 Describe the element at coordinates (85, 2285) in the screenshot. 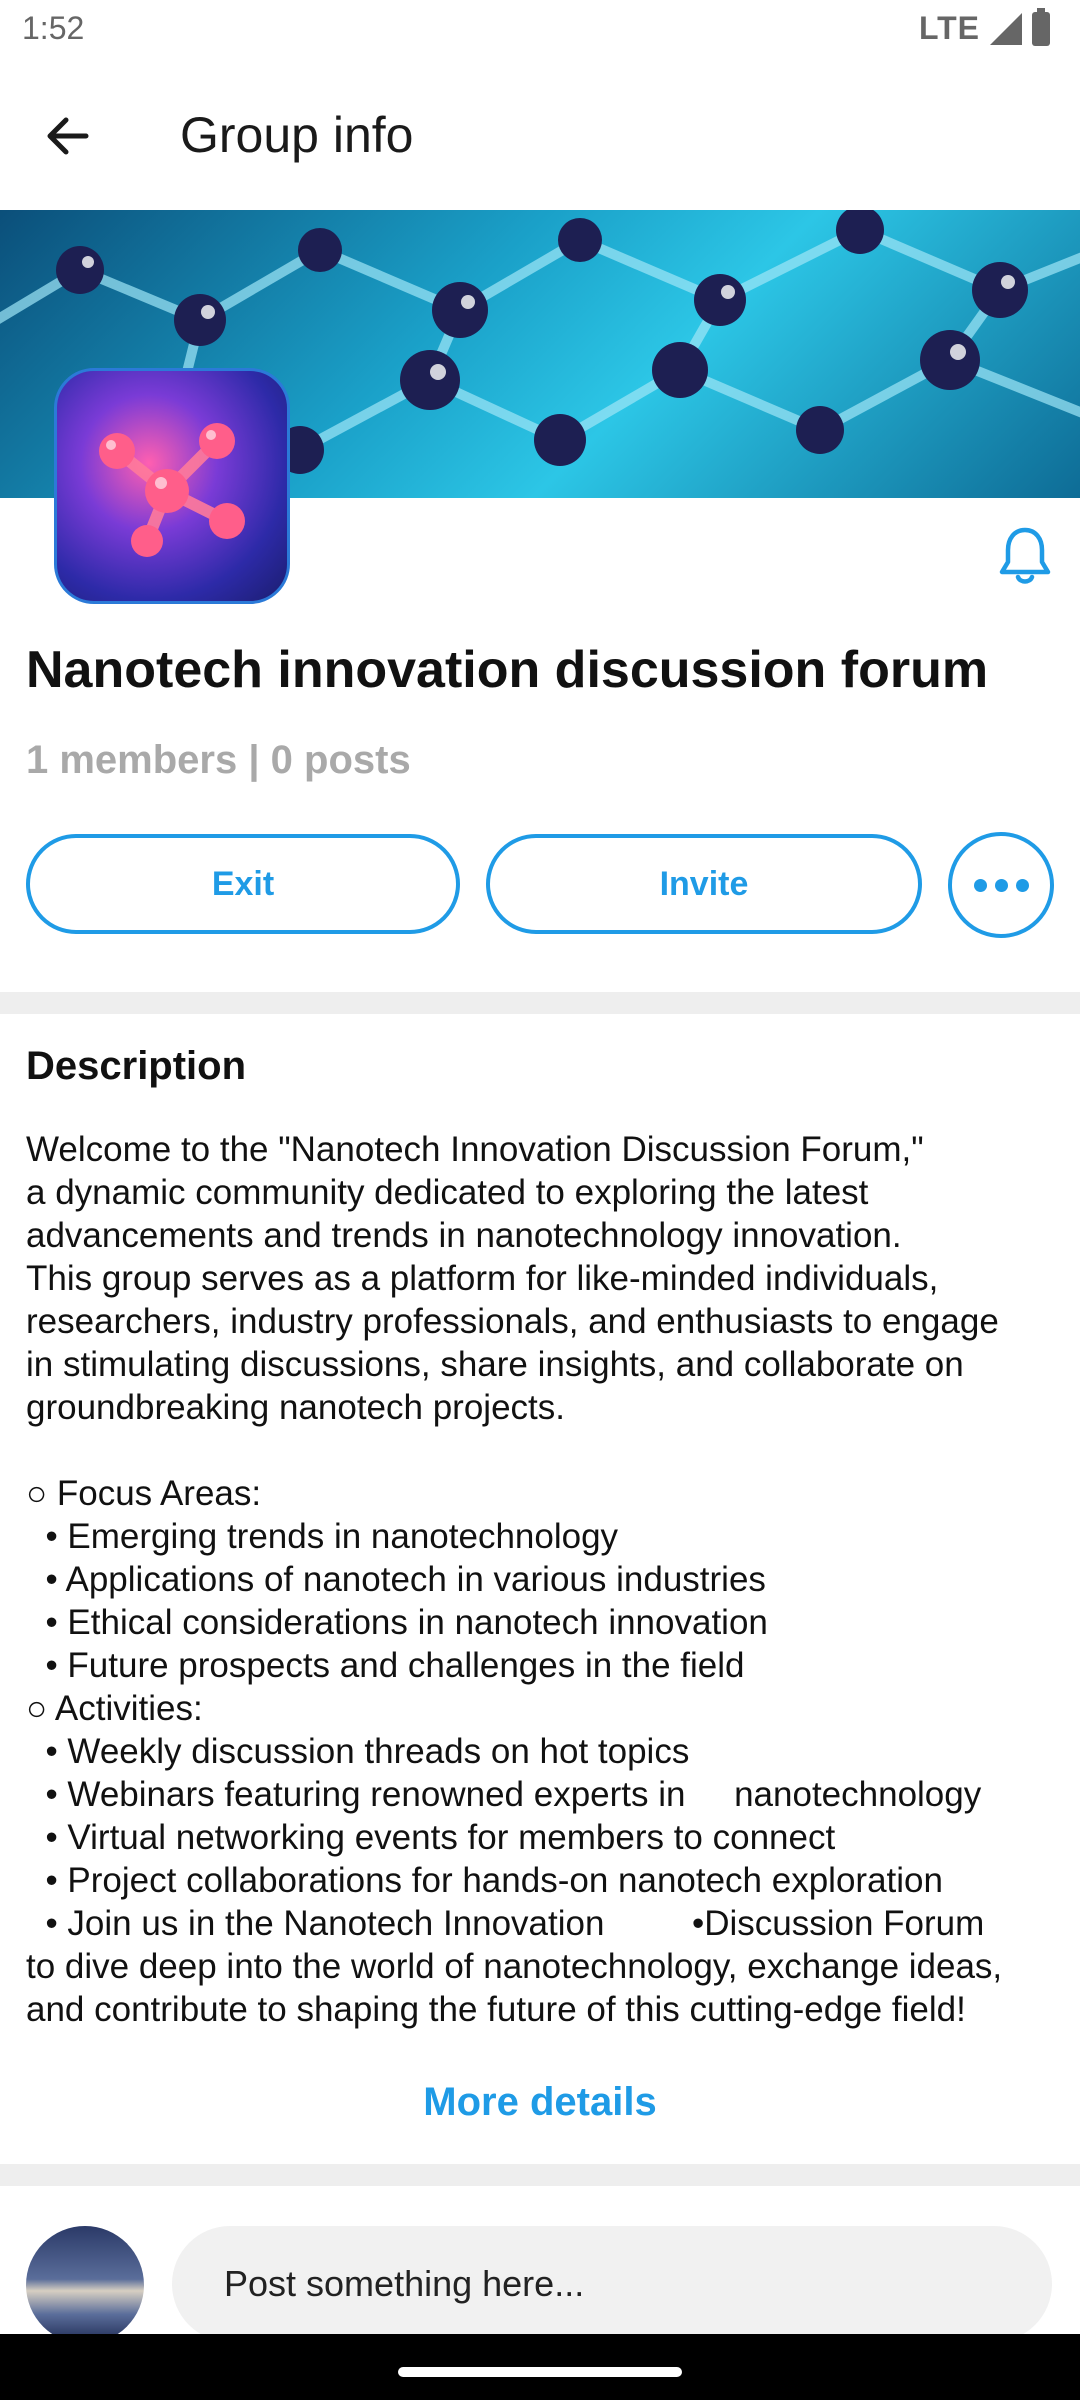

I see `user-avatar` at that location.